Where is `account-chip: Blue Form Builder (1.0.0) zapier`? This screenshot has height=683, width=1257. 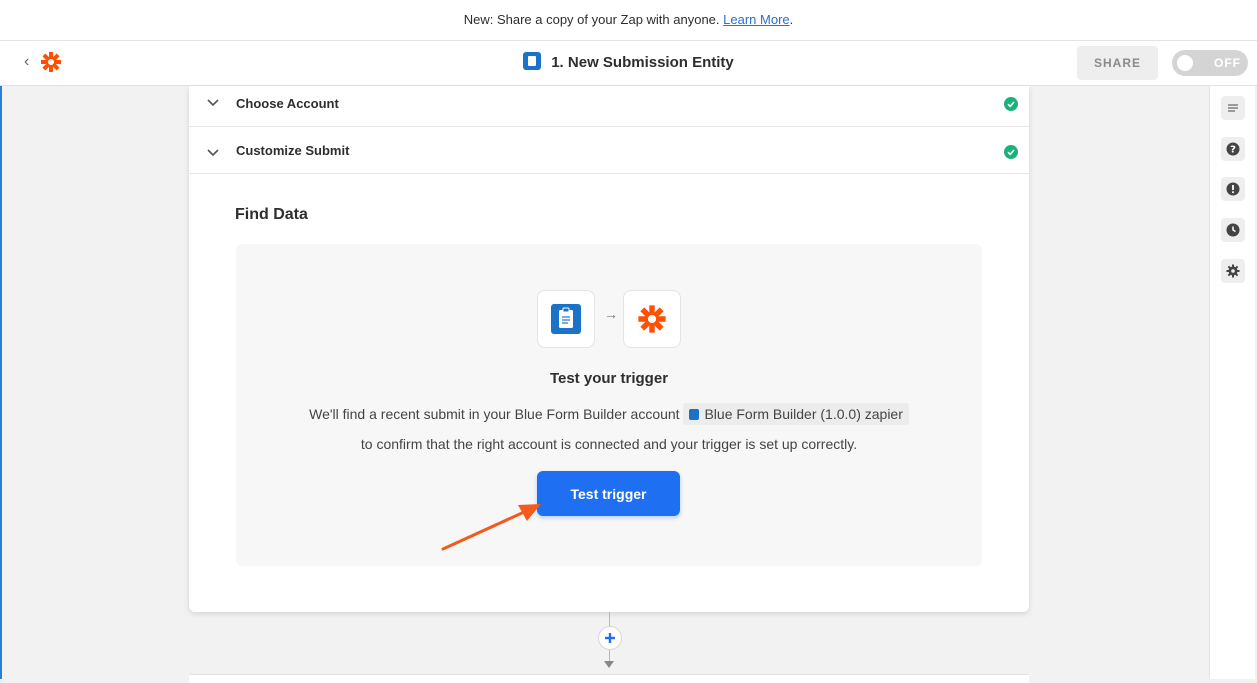
account-chip: Blue Form Builder (1.0.0) zapier is located at coordinates (796, 414).